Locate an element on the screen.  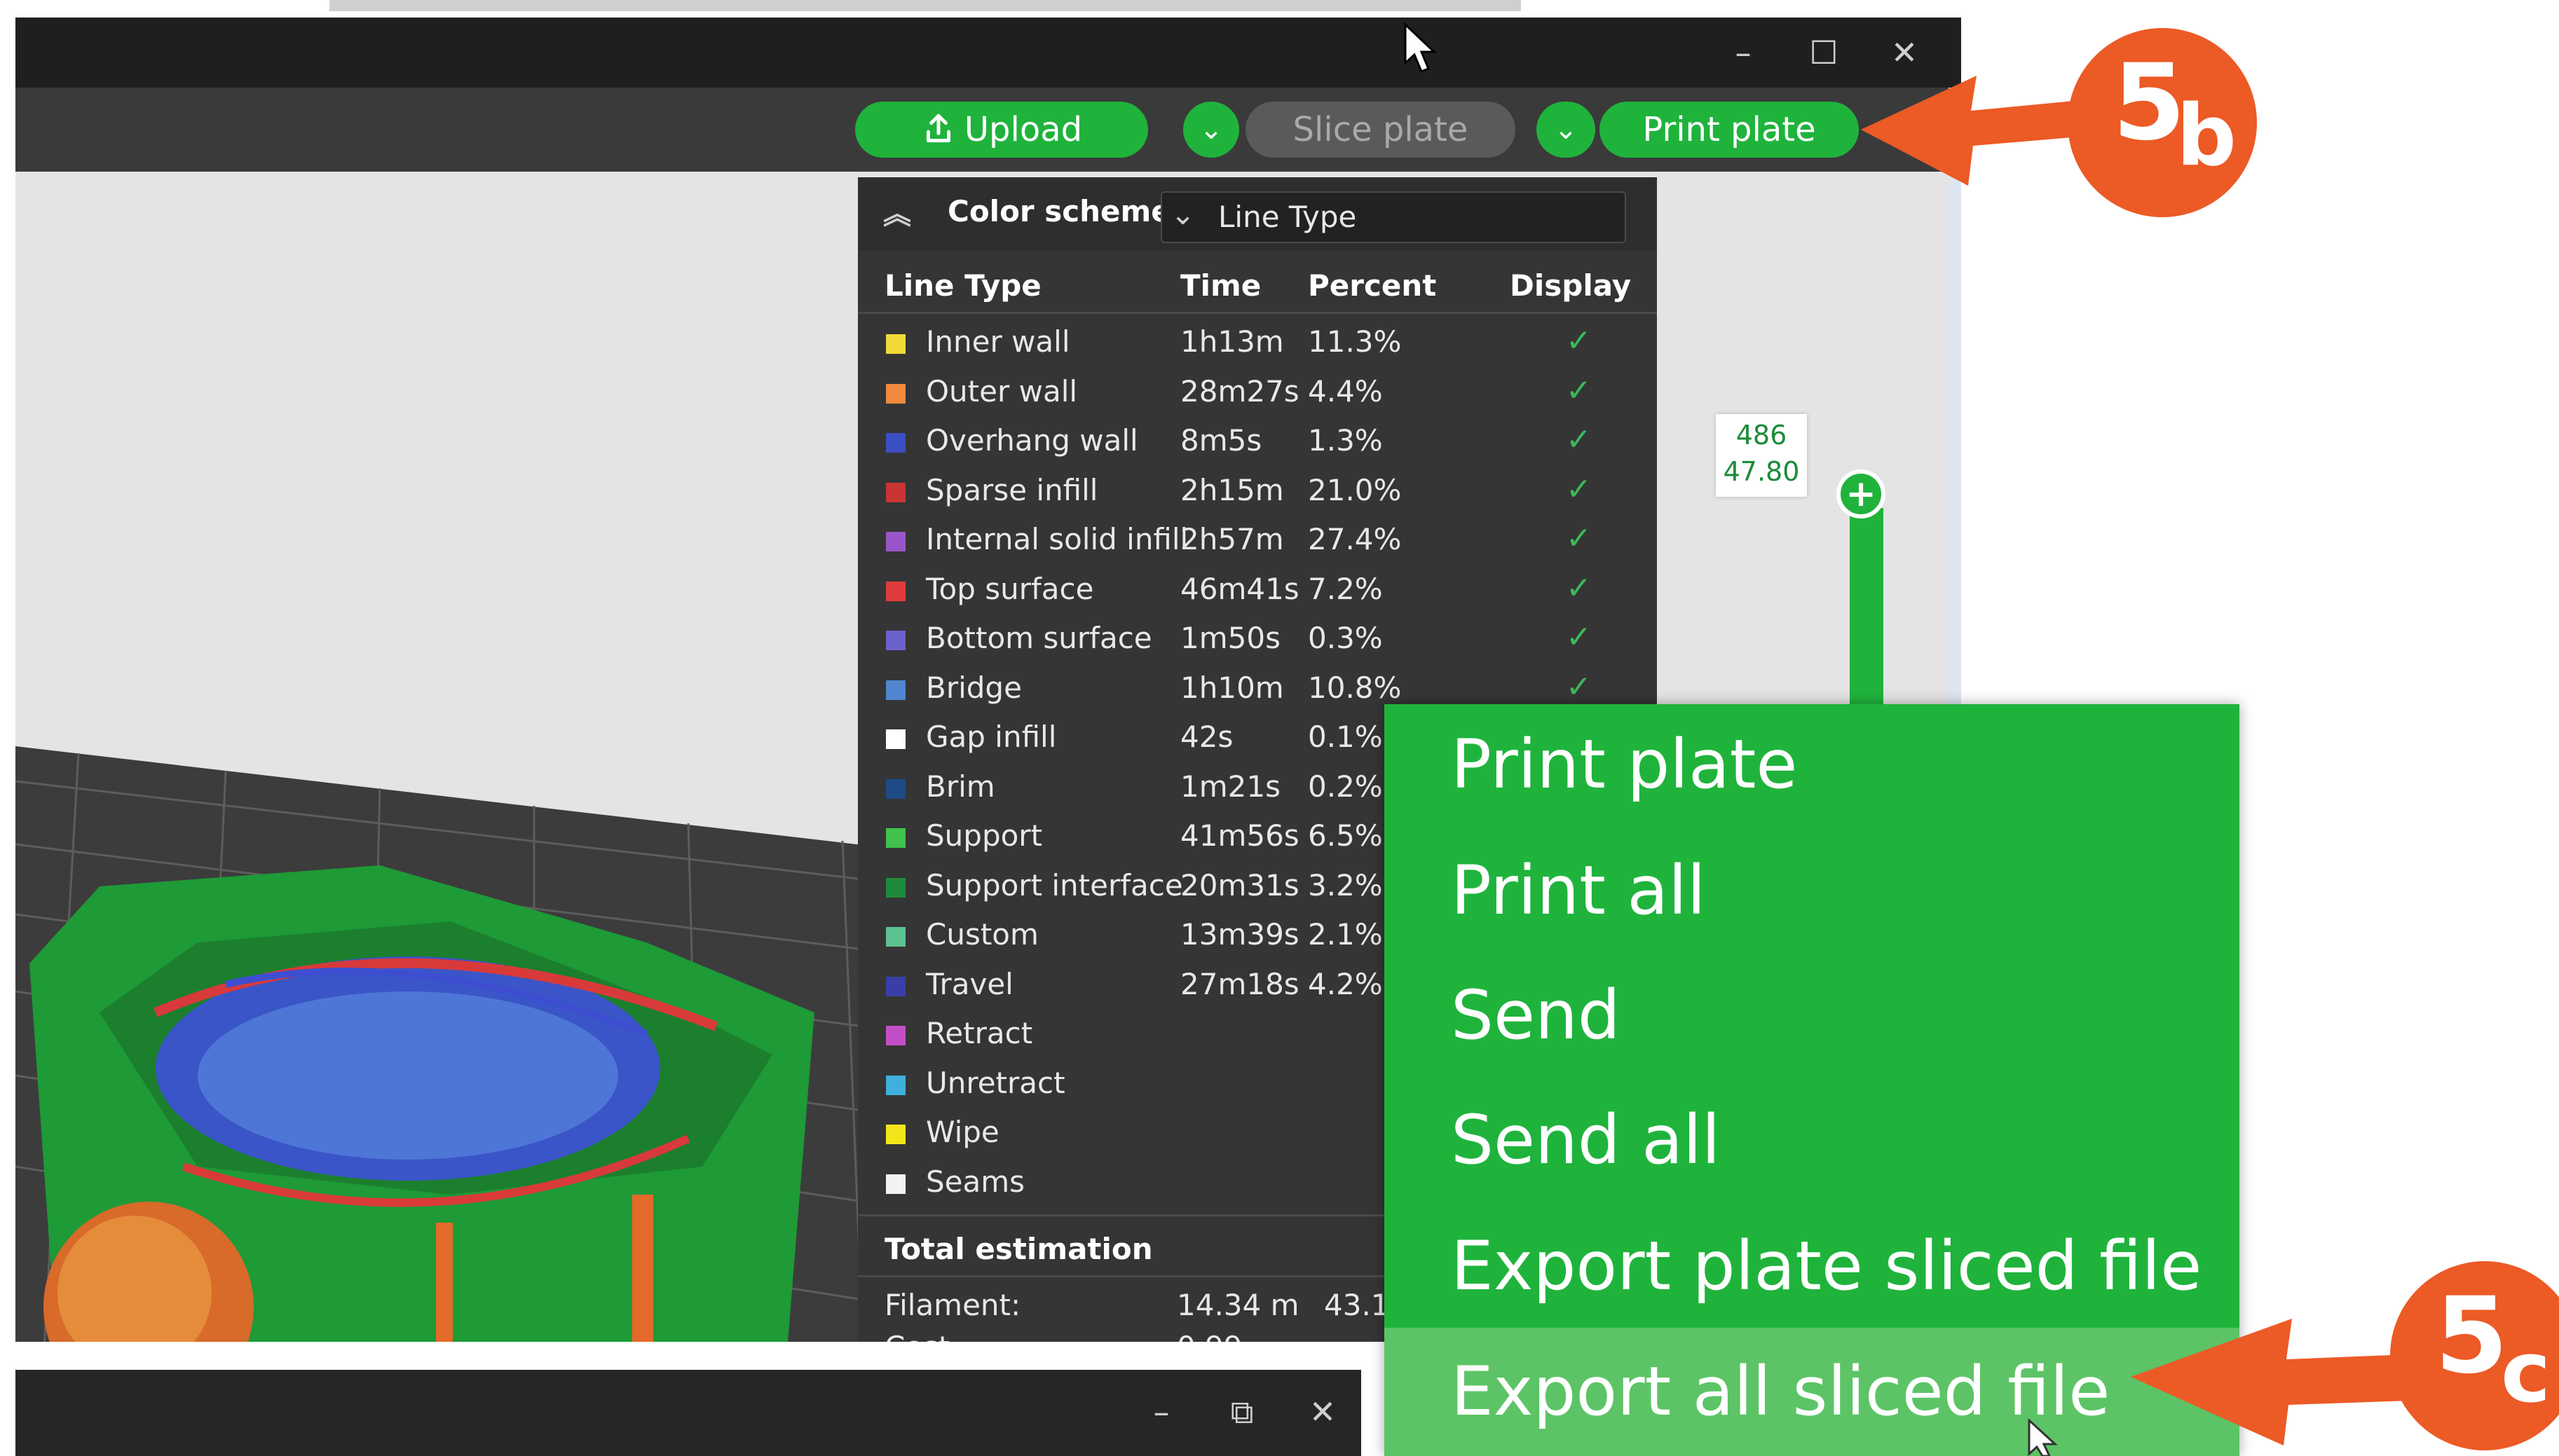
callout-5b: 5 b is located at coordinates (2162, 122).